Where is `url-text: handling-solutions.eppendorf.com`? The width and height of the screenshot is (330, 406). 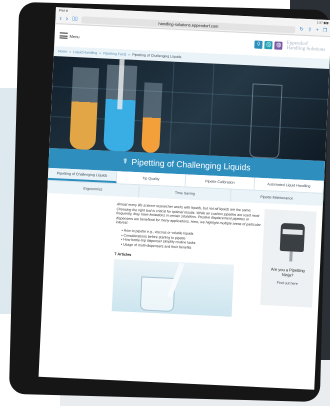 url-text: handling-solutions.eppendorf.com is located at coordinates (188, 24).